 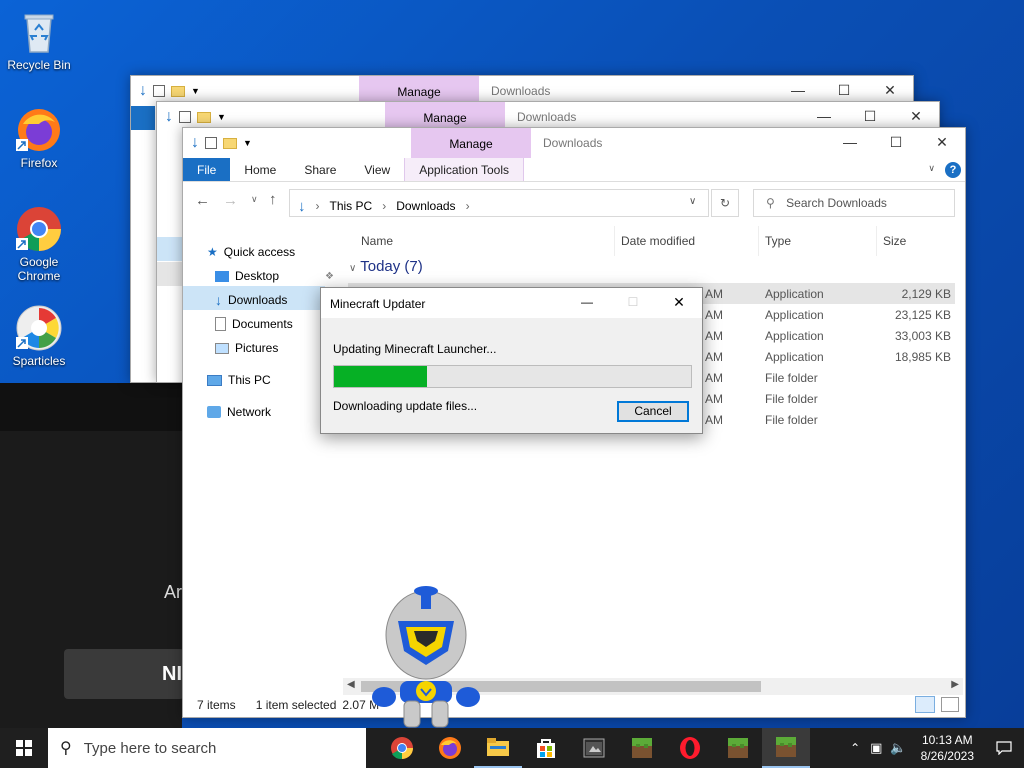 I want to click on expand-ribbon-icon: ∨, so click(x=931, y=168).